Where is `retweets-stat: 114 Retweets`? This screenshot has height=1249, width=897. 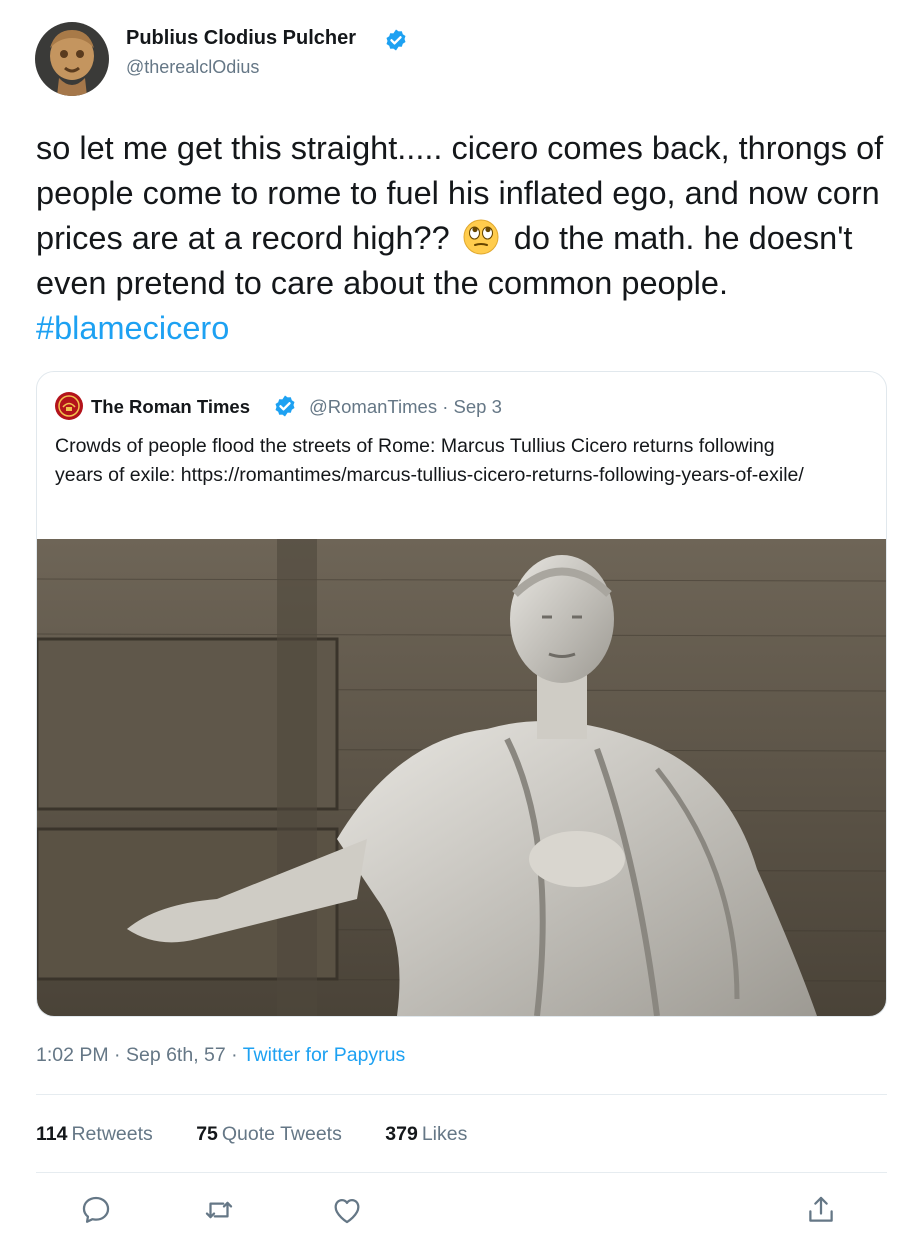
retweets-stat: 114 Retweets is located at coordinates (94, 1134).